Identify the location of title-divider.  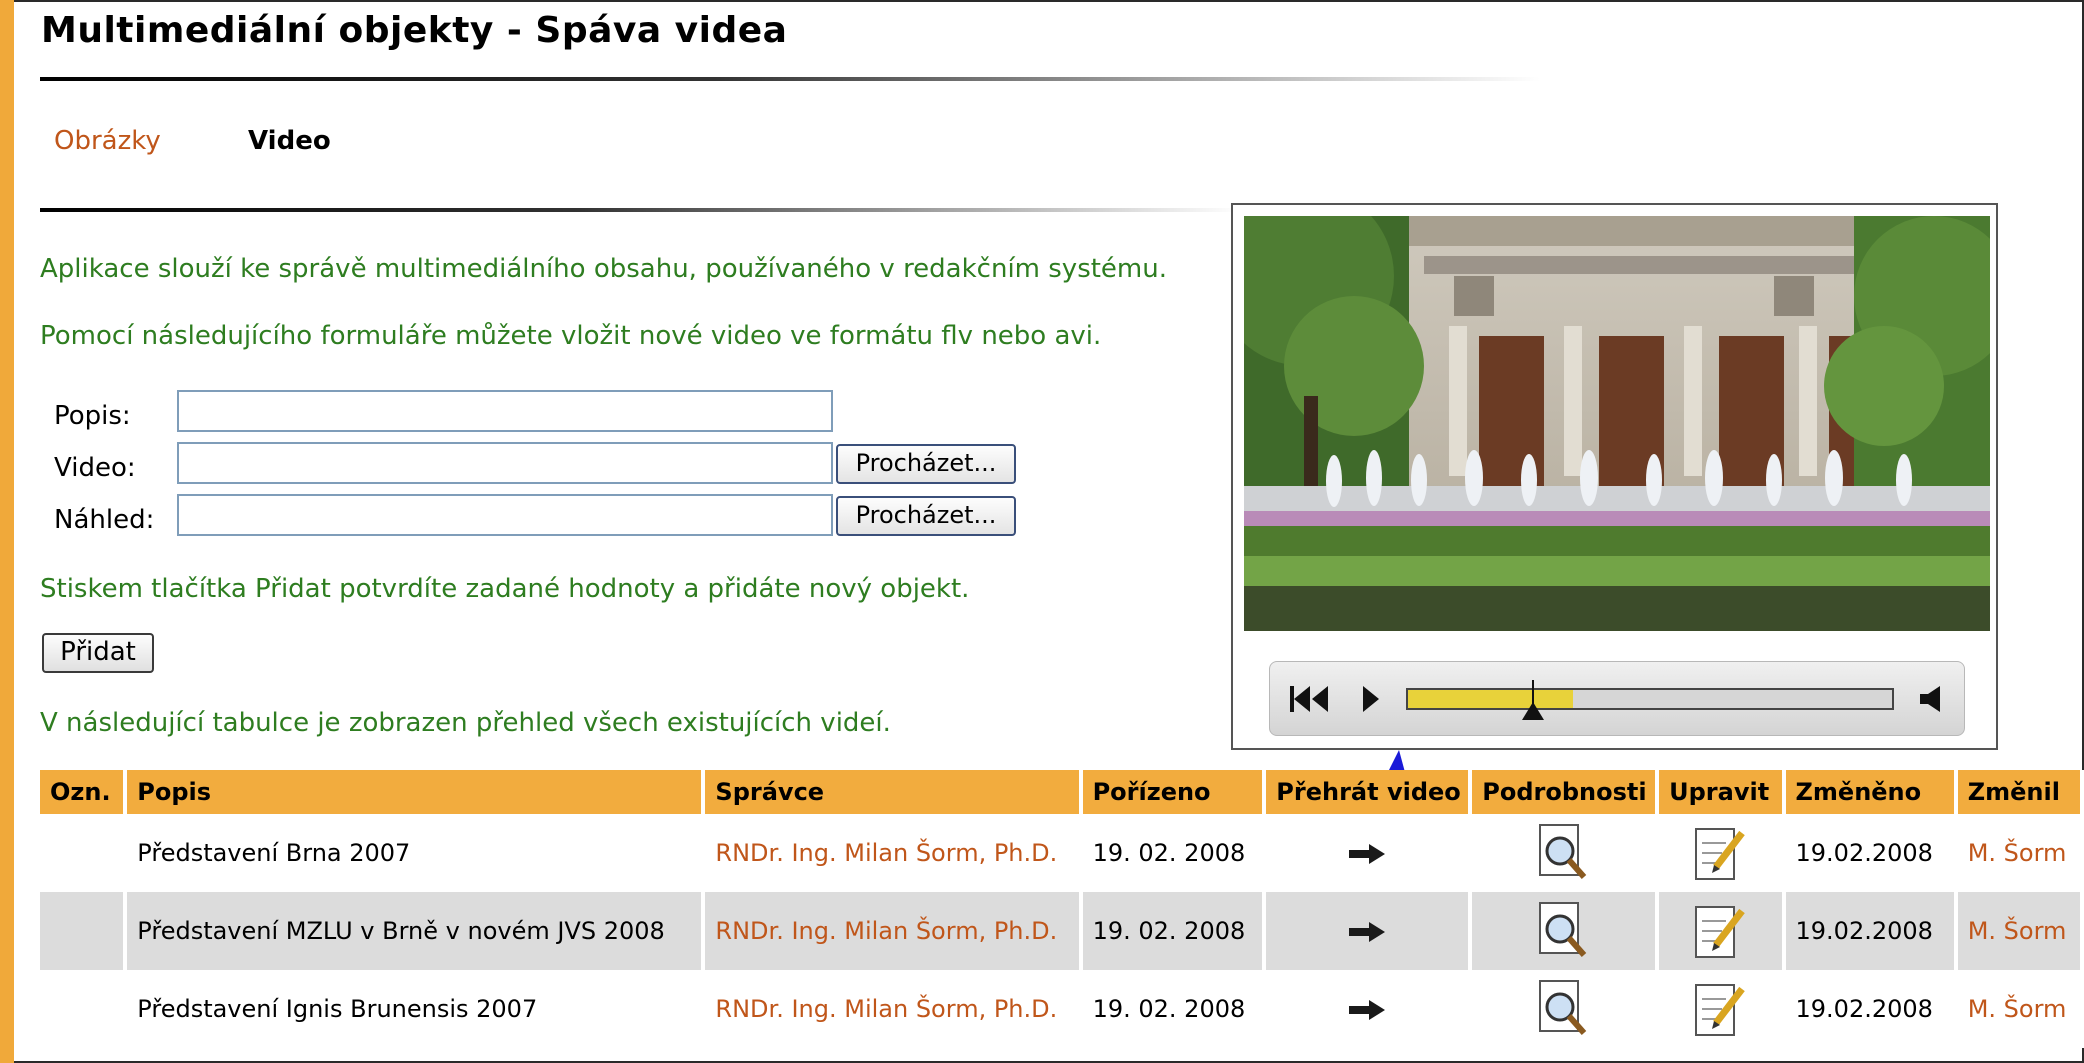
(790, 79).